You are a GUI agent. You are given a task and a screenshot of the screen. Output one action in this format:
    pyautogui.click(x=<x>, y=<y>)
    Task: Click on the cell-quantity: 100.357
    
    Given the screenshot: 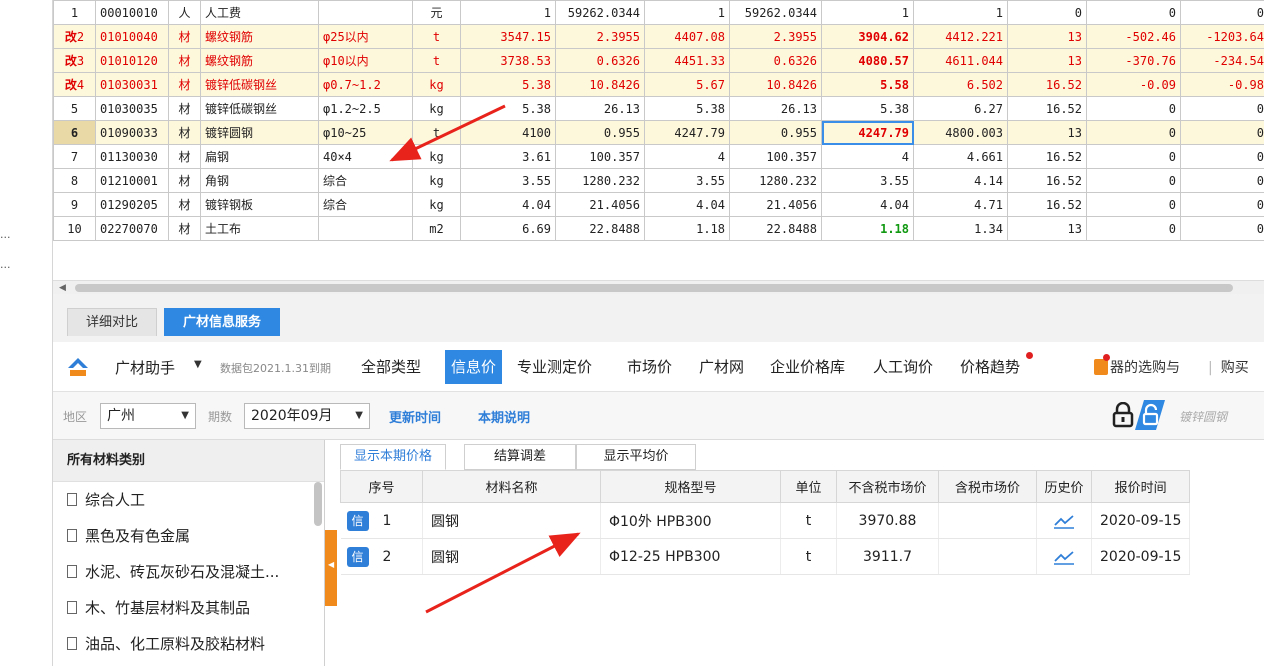 What is the action you would take?
    pyautogui.click(x=600, y=156)
    